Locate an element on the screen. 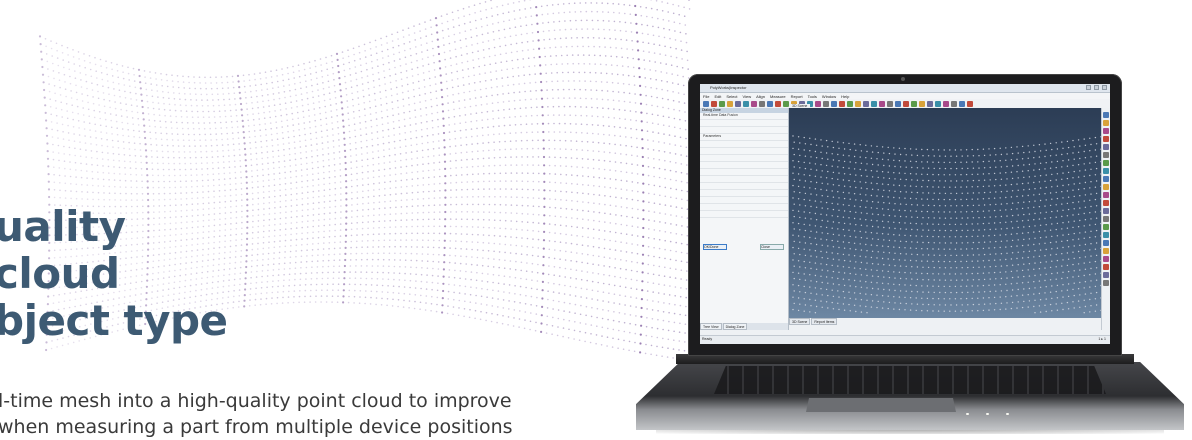 This screenshot has height=440, width=1192. ok-button: OK/Done is located at coordinates (715, 247).